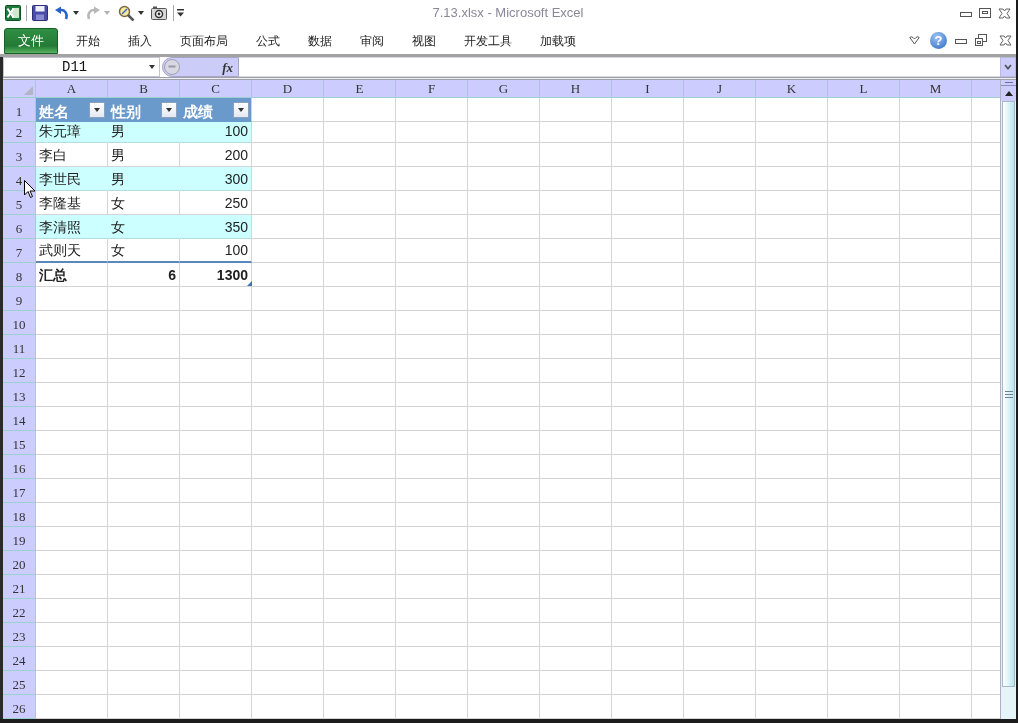 The height and width of the screenshot is (723, 1018). I want to click on dropdown-caret-icon, so click(152, 67).